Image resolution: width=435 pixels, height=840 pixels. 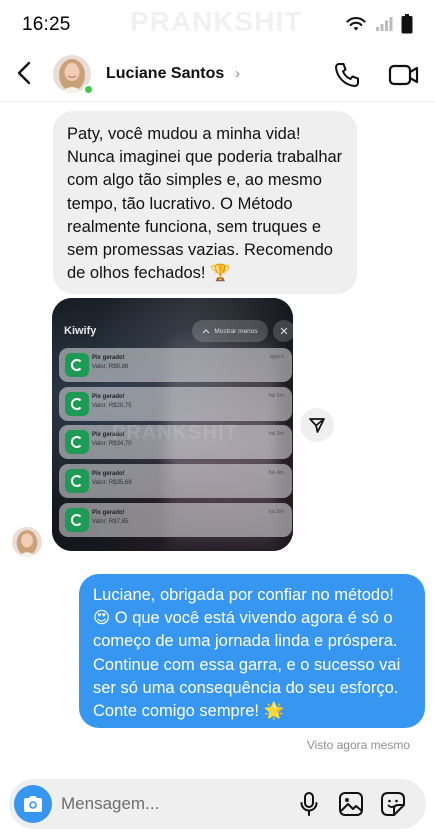 What do you see at coordinates (384, 24) in the screenshot?
I see `signal-icon` at bounding box center [384, 24].